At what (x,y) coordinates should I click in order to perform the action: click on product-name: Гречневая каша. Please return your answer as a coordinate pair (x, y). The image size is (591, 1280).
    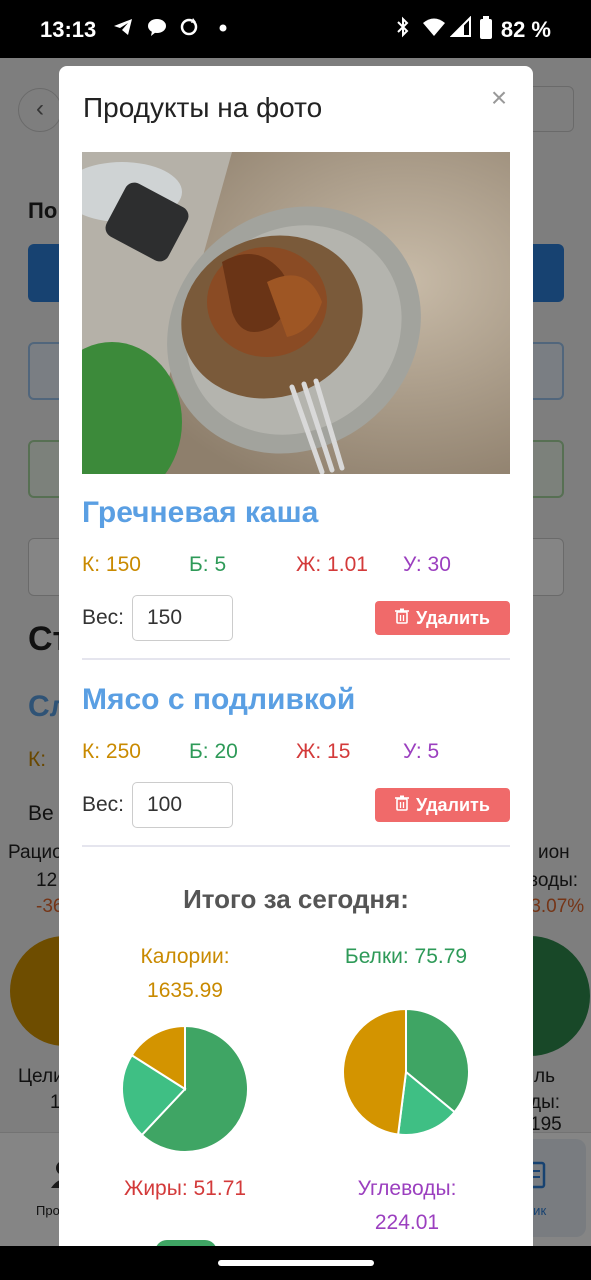
    Looking at the image, I should click on (200, 512).